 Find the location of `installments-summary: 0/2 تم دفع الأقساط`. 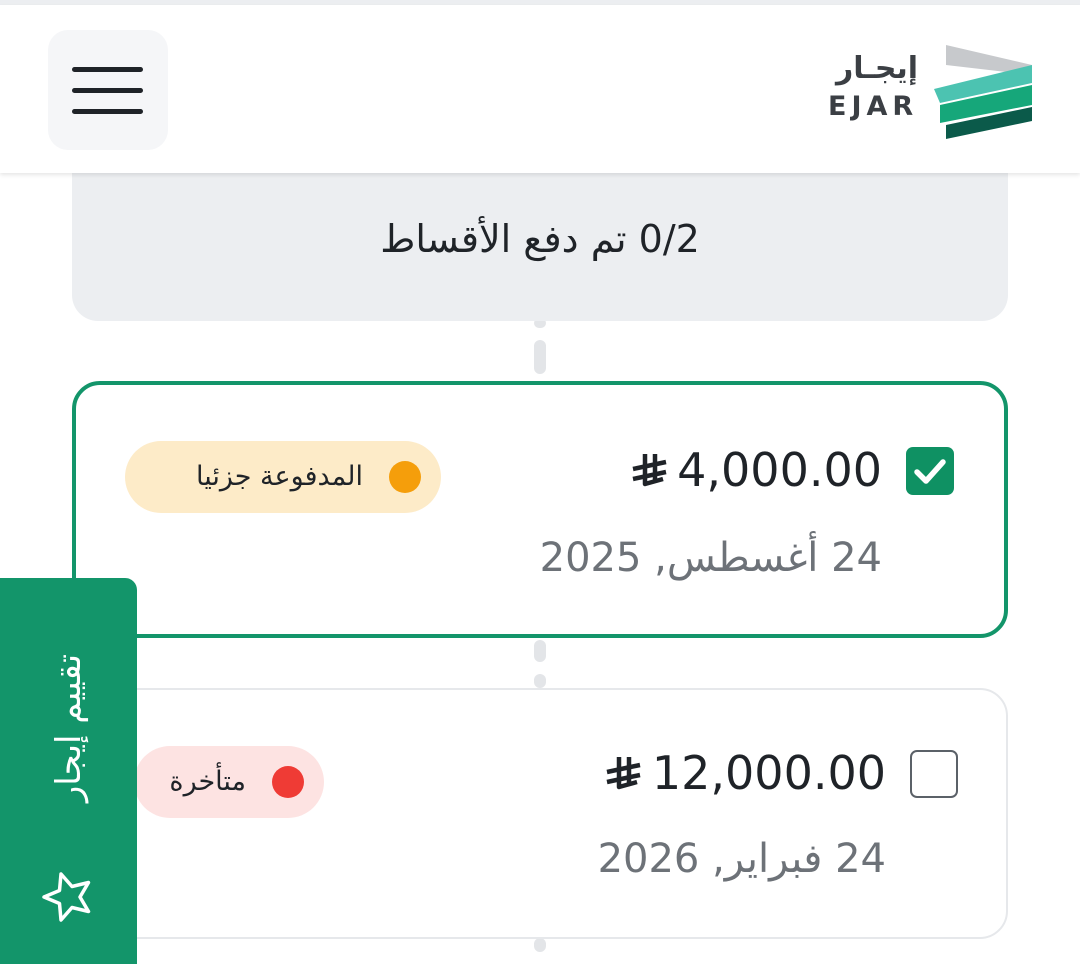

installments-summary: 0/2 تم دفع الأقساط is located at coordinates (540, 238).